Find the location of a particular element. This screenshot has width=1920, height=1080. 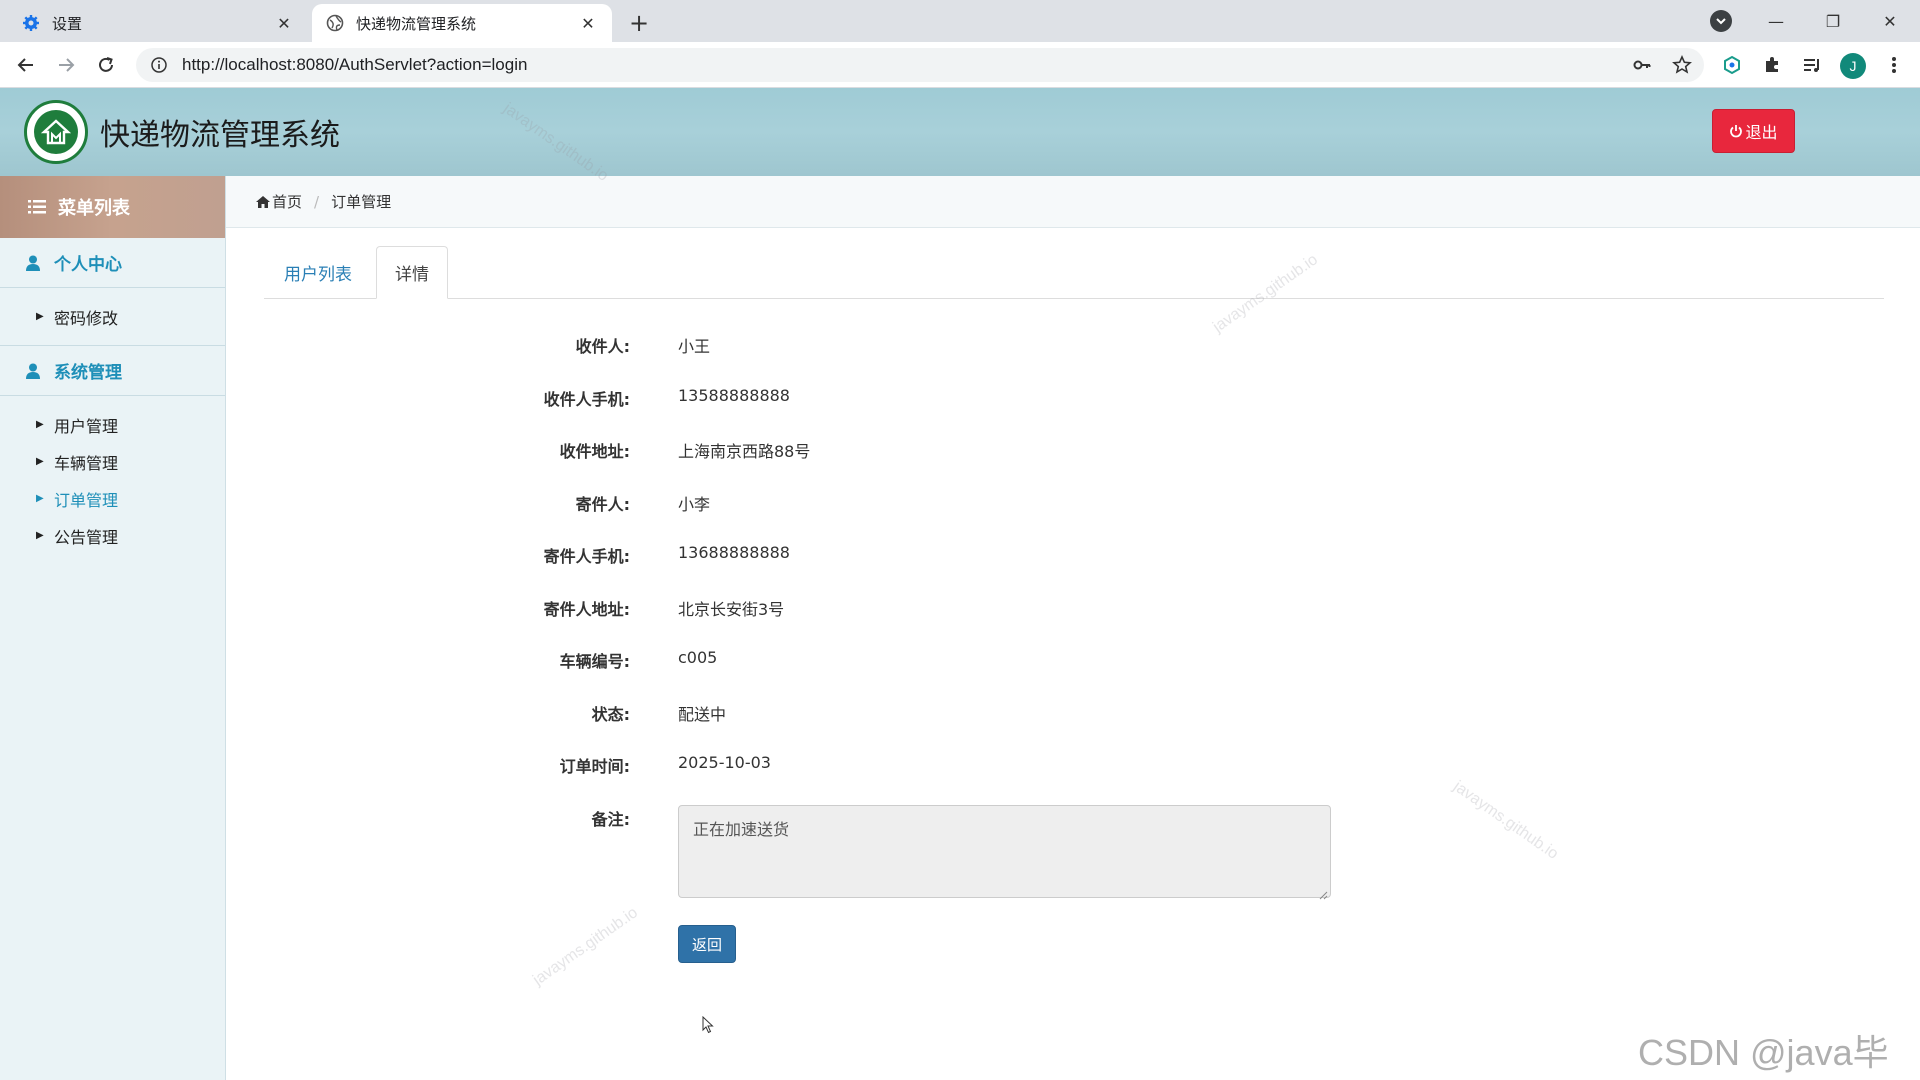

sidebar-heading: 菜单列表 is located at coordinates (112, 207).